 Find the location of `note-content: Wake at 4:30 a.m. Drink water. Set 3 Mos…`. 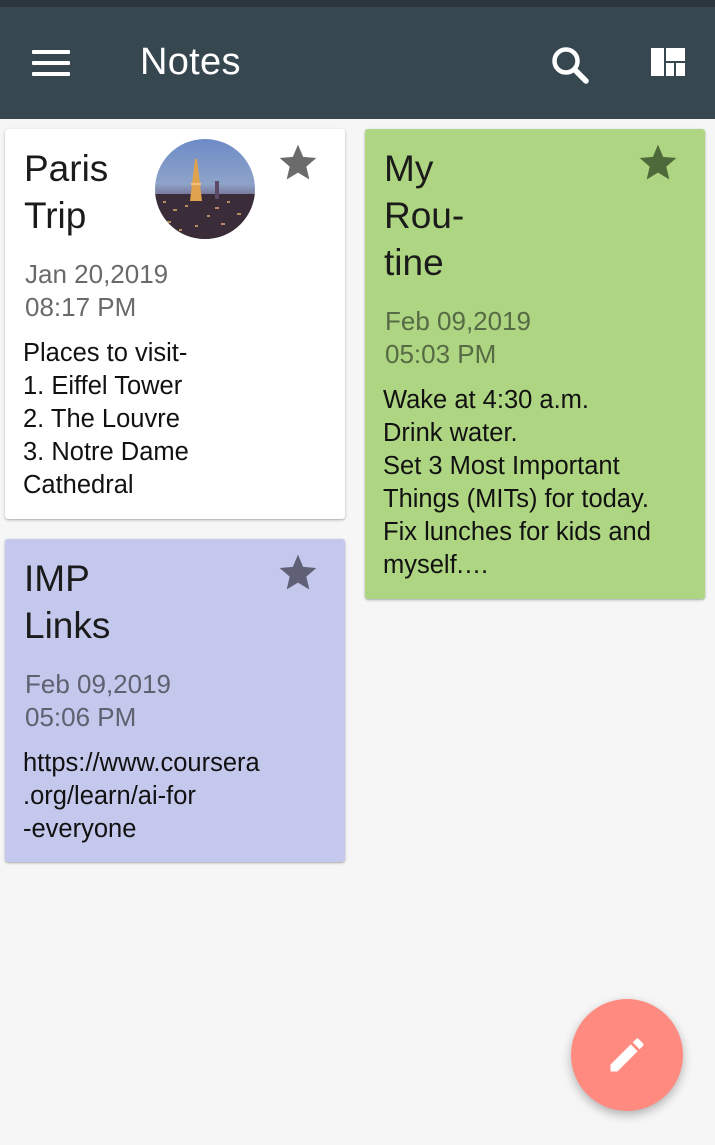

note-content: Wake at 4:30 a.m. Drink water. Set 3 Mos… is located at coordinates (517, 482).